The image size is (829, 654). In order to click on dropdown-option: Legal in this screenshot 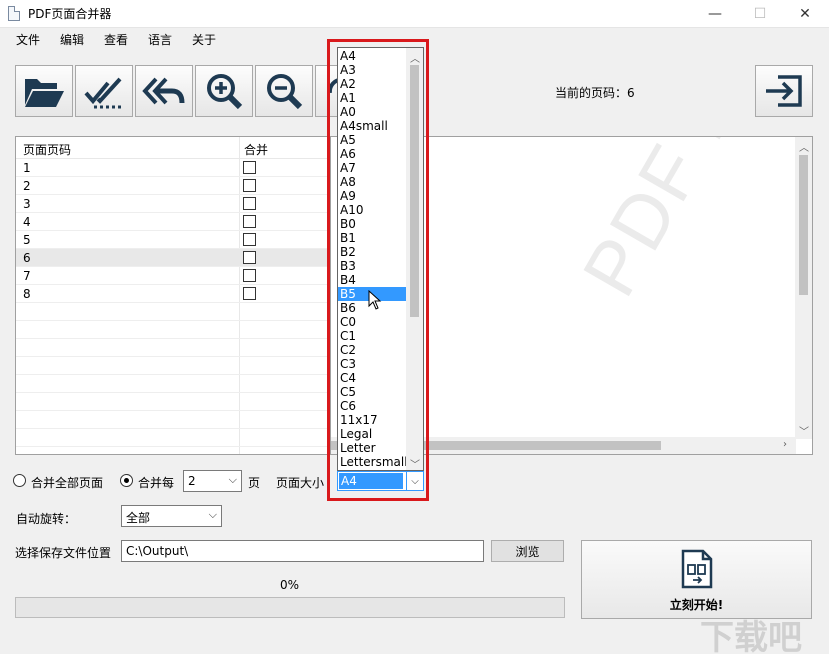, I will do `click(372, 434)`.